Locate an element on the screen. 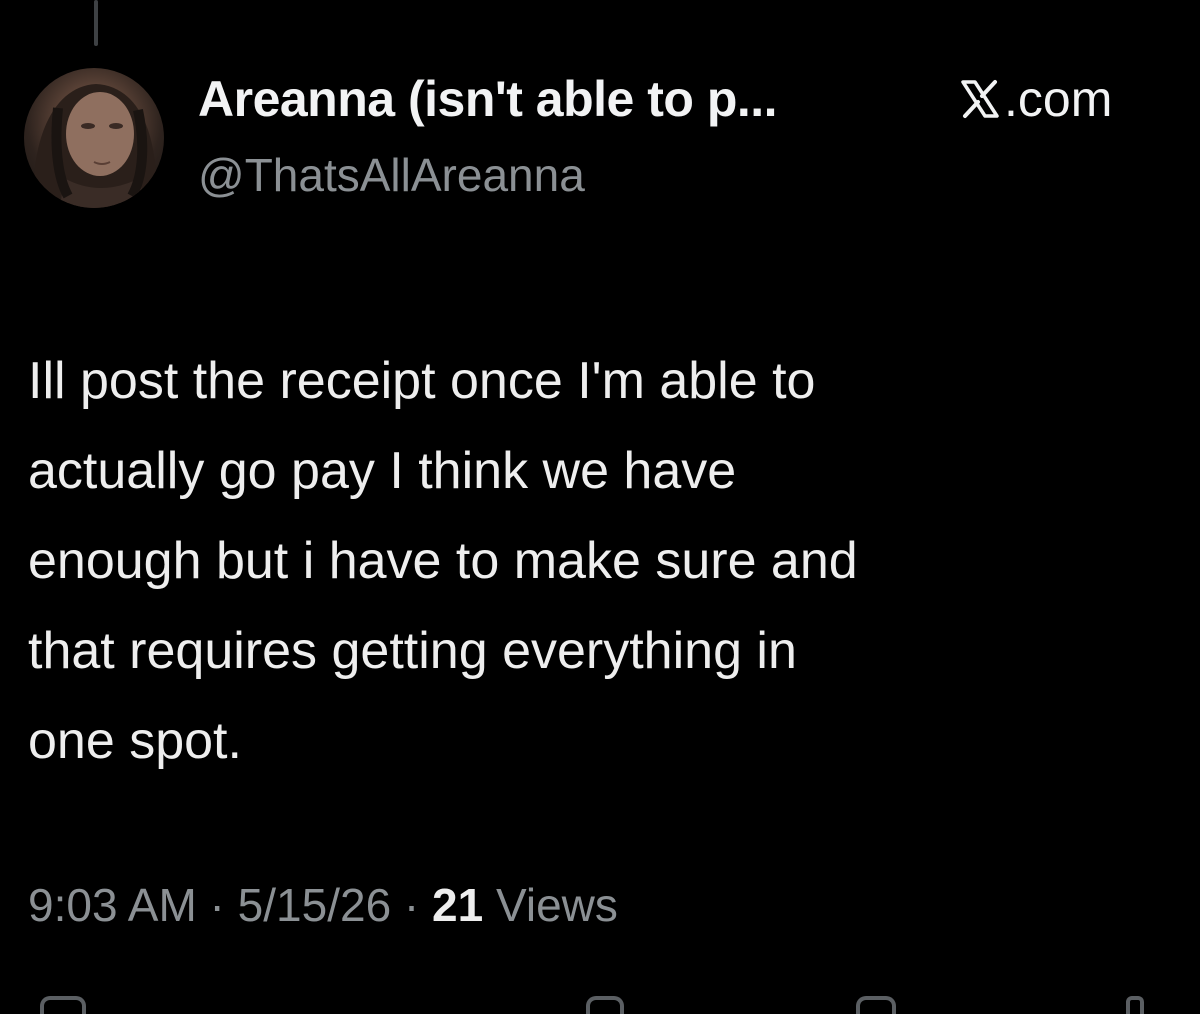 This screenshot has width=1200, height=1014. reply-icon is located at coordinates (63, 1005).